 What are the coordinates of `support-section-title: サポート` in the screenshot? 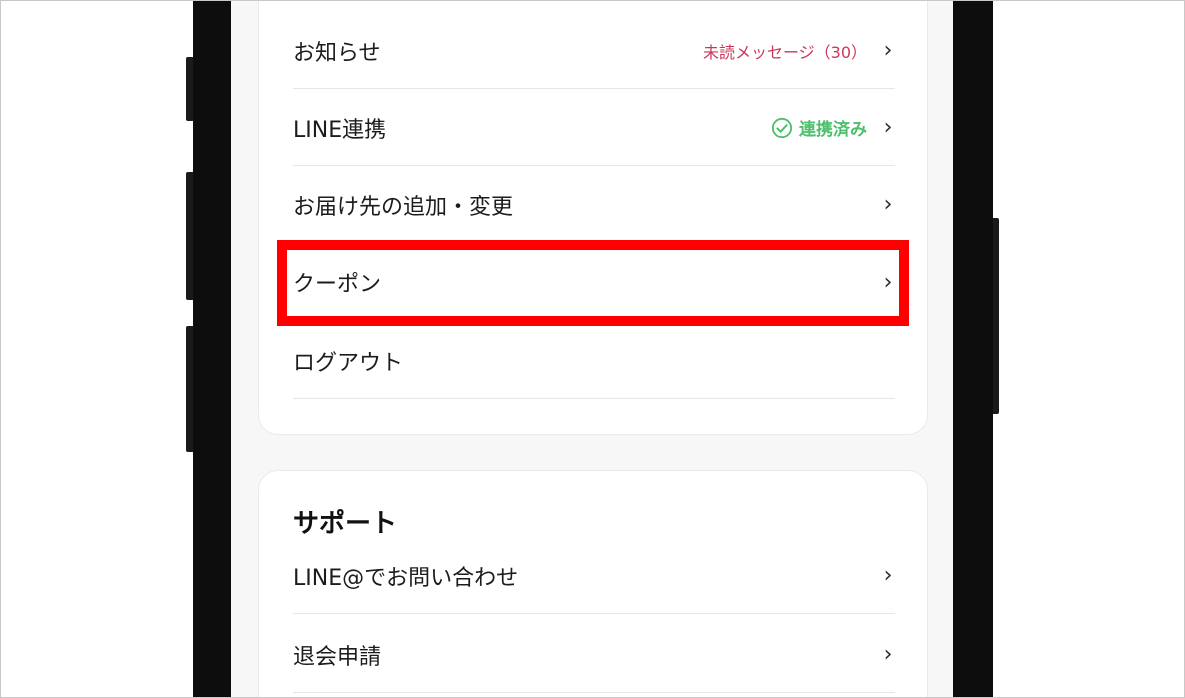 It's located at (345, 524).